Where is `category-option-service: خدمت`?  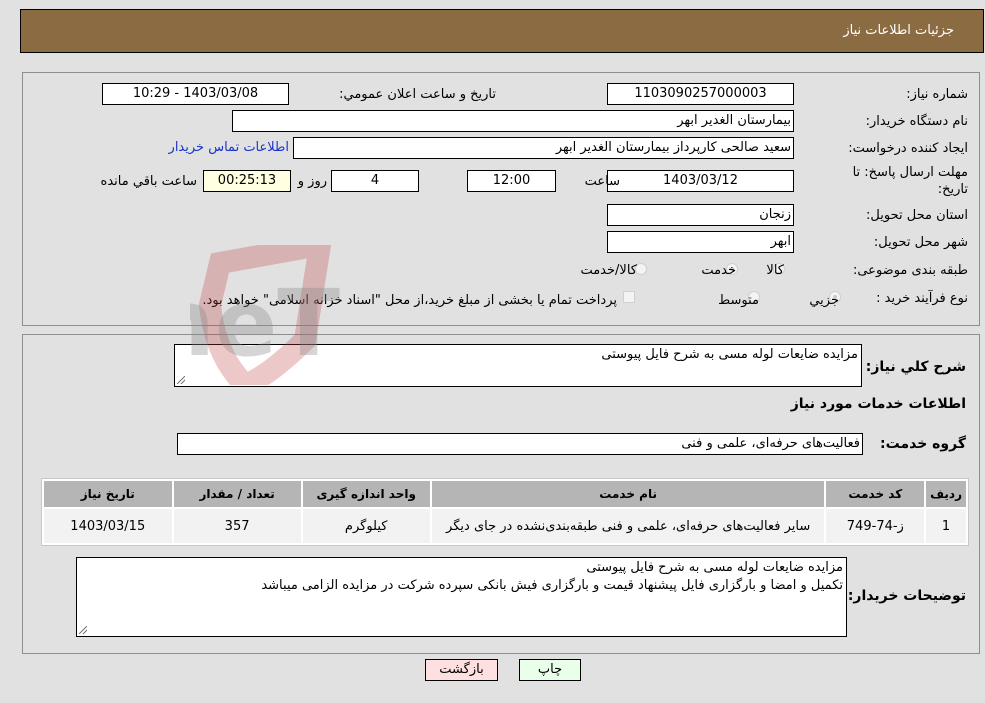
category-option-service: خدمت is located at coordinates (718, 270).